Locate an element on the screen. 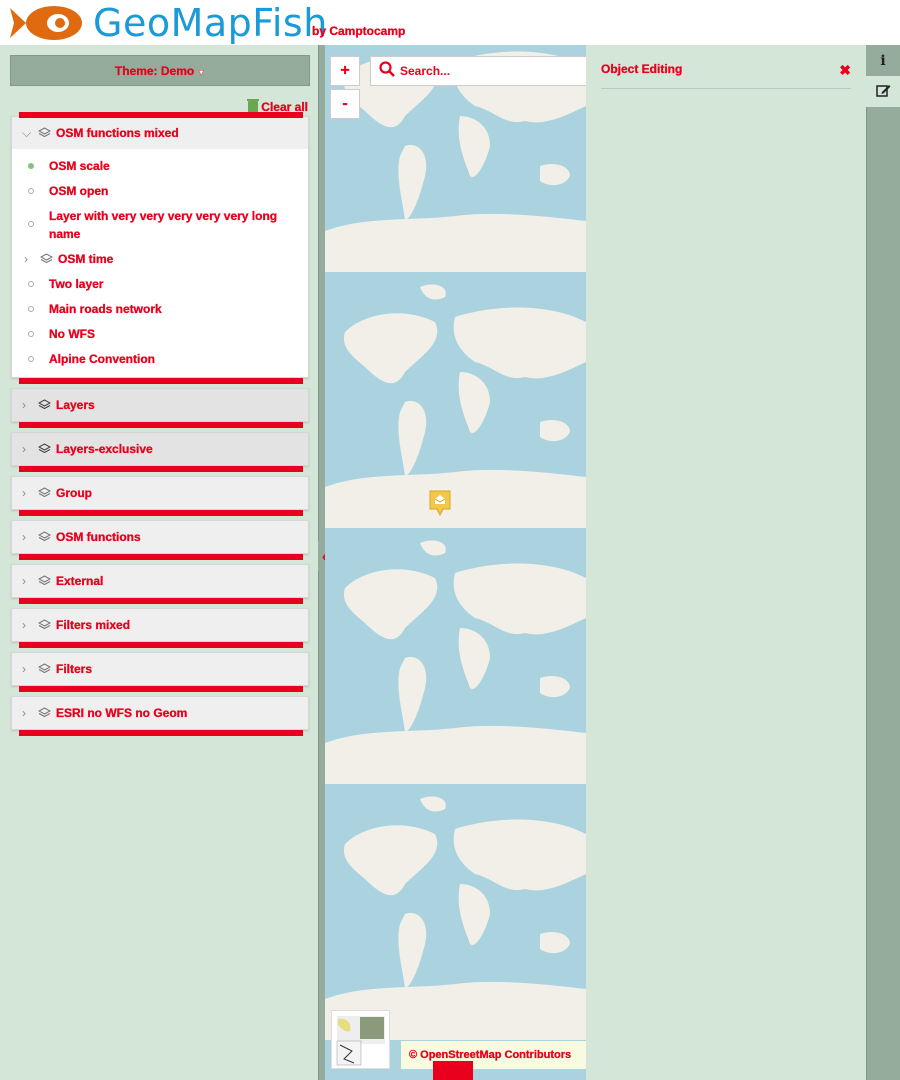  layer-label: No WFS is located at coordinates (72, 334).